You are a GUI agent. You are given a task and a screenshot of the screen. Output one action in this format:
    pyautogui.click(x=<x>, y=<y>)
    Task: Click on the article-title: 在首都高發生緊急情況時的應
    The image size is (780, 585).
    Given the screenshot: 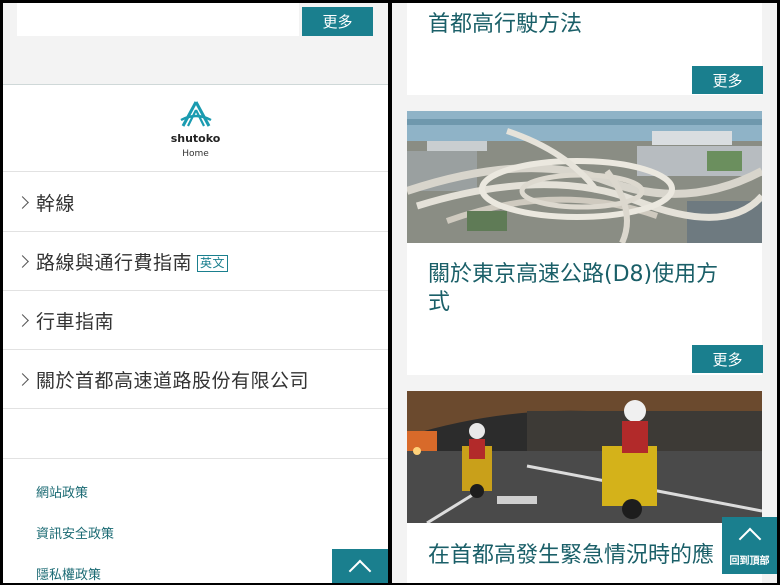 What is the action you would take?
    pyautogui.click(x=571, y=556)
    